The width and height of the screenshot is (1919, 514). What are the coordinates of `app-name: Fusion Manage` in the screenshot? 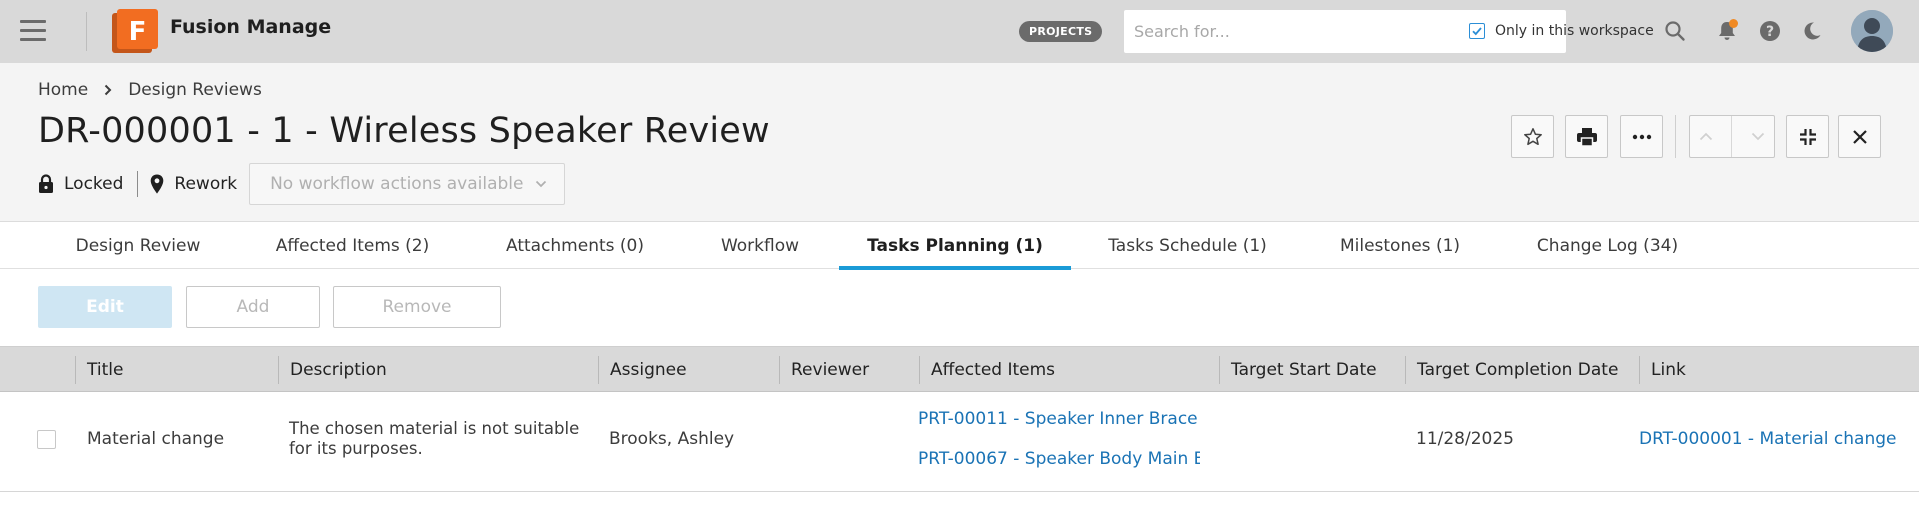 It's located at (251, 27).